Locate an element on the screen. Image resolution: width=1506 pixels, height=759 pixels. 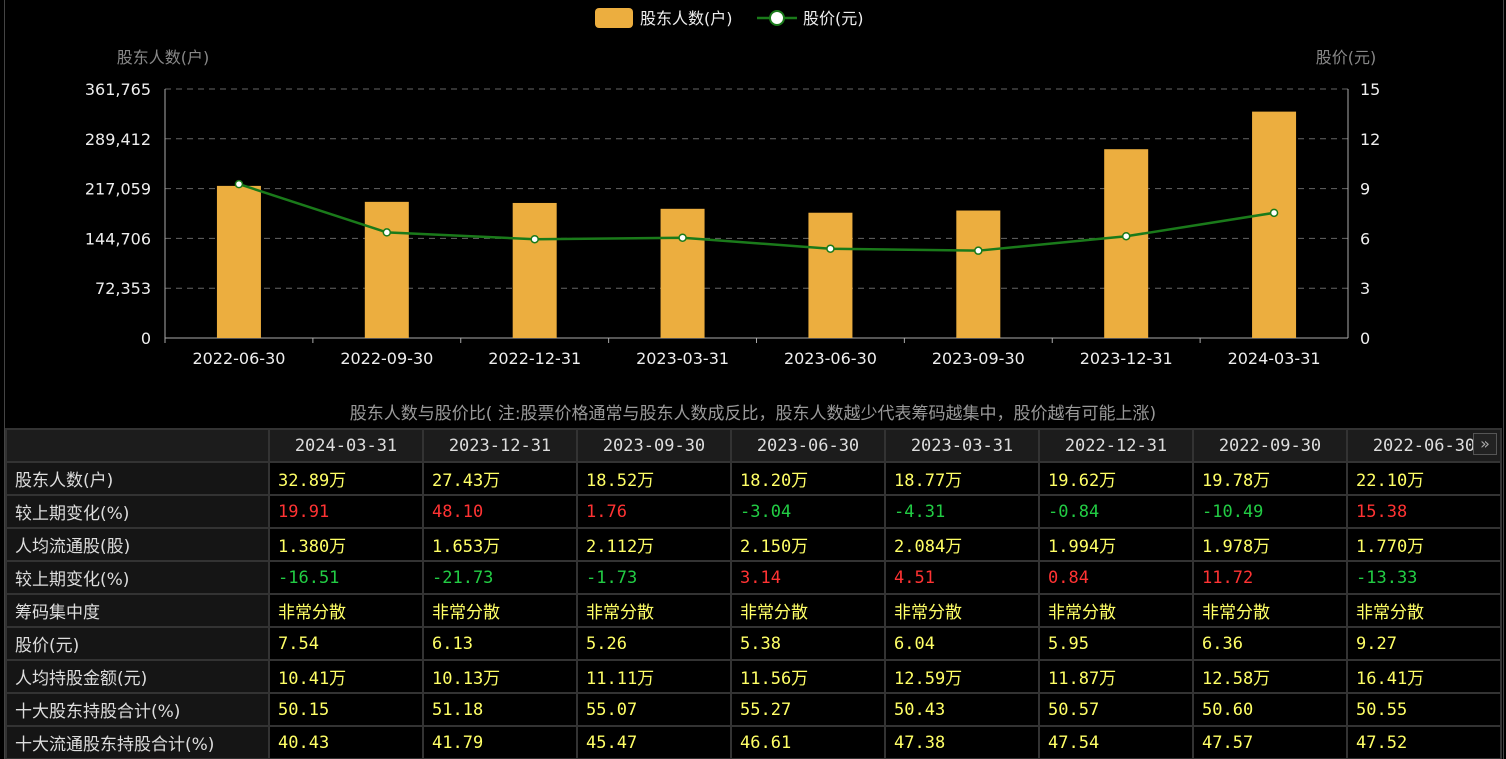
table-cell: -16.51 is located at coordinates (346, 577).